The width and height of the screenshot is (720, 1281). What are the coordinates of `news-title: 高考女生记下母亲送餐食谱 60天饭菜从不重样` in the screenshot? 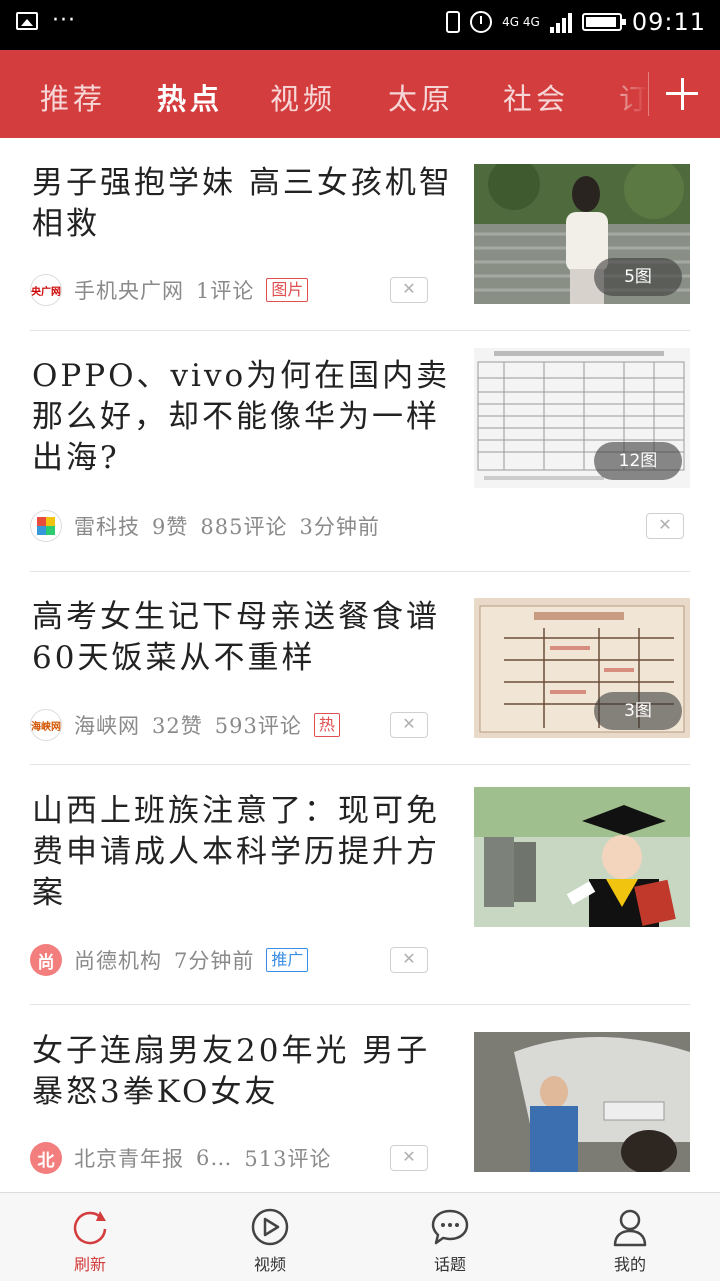 It's located at (246, 638).